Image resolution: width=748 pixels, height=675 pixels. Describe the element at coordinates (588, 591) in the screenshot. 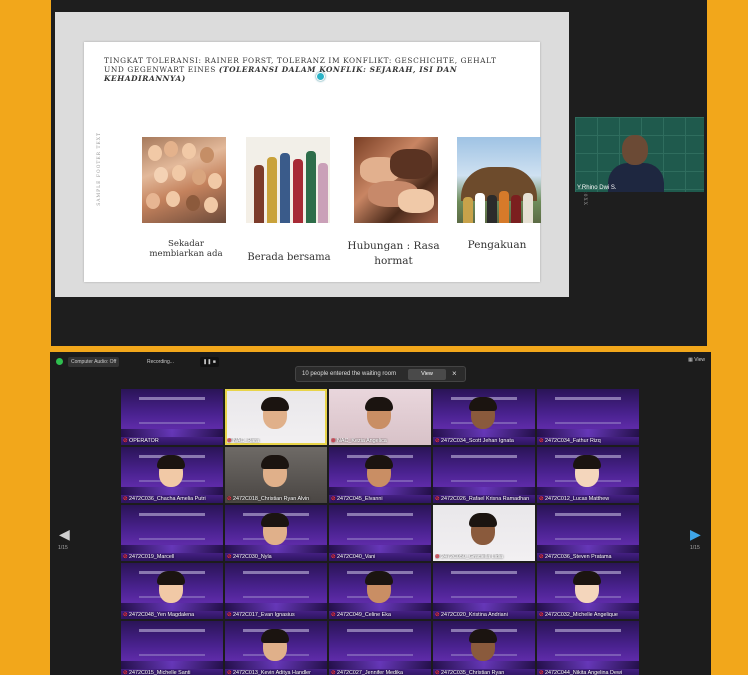

I see `participant-tile: ⊘ 2472C032_Michelle Angelique` at that location.